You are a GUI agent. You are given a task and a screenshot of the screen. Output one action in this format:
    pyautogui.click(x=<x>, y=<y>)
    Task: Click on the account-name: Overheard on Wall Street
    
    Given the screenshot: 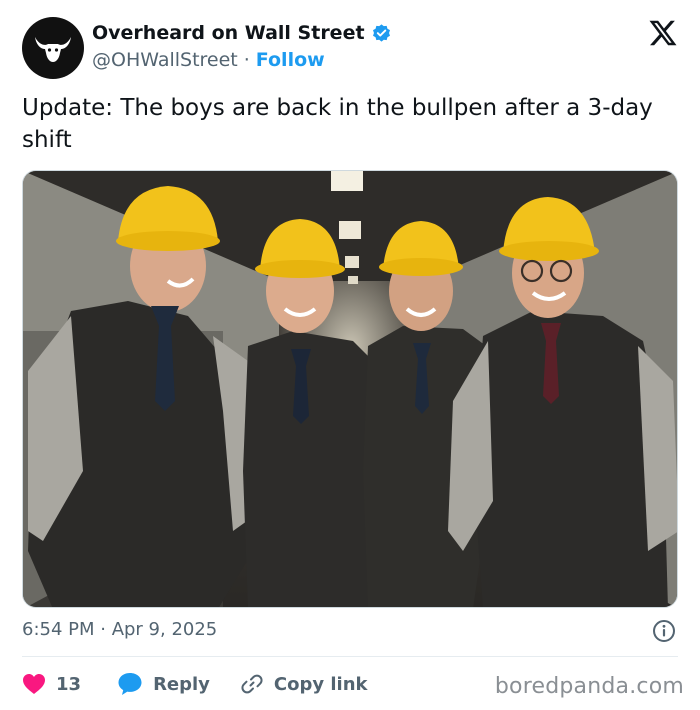 What is the action you would take?
    pyautogui.click(x=228, y=33)
    